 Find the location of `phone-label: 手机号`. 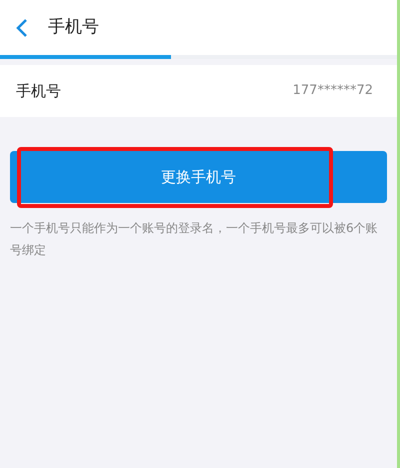

phone-label: 手机号 is located at coordinates (38, 91).